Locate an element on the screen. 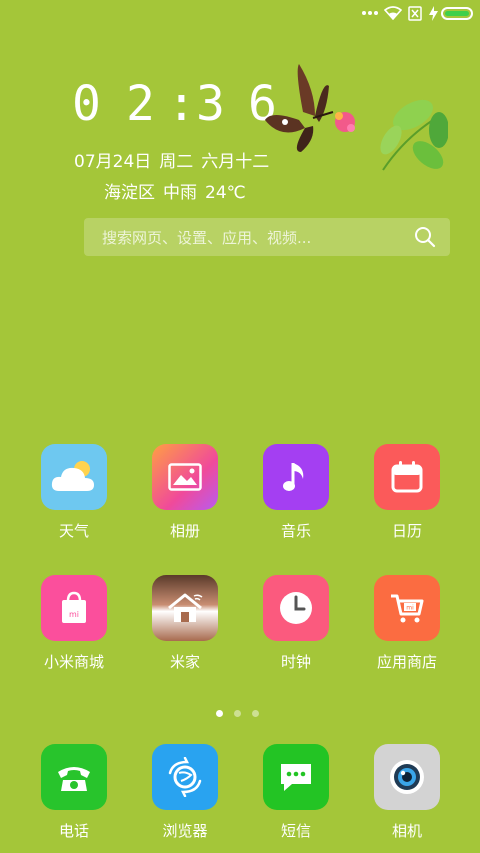 The image size is (480, 853). dock-browser: 浏览器 is located at coordinates (185, 792).